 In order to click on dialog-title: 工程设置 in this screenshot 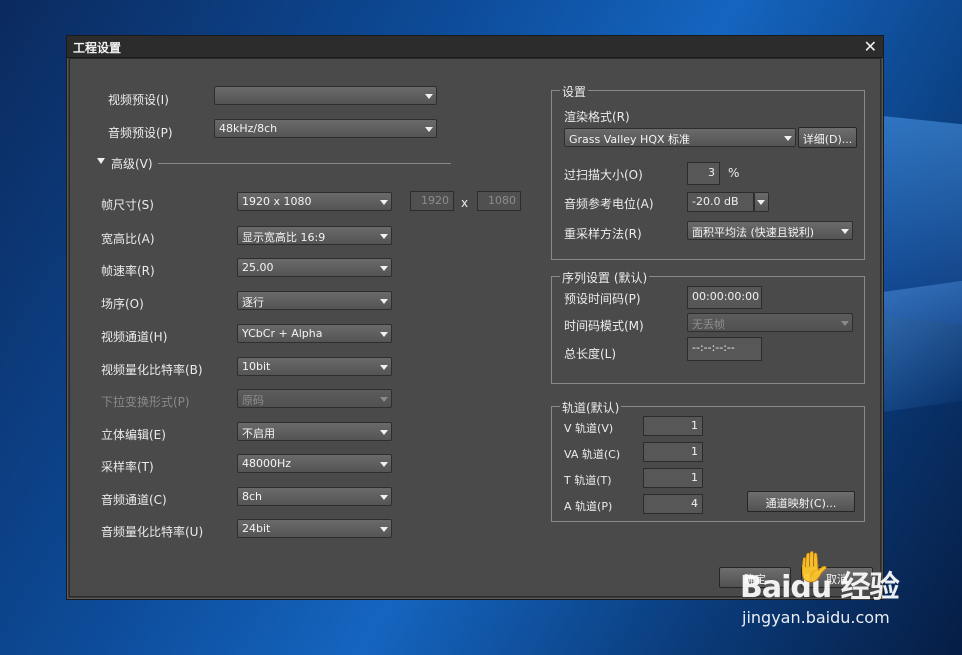, I will do `click(97, 48)`.